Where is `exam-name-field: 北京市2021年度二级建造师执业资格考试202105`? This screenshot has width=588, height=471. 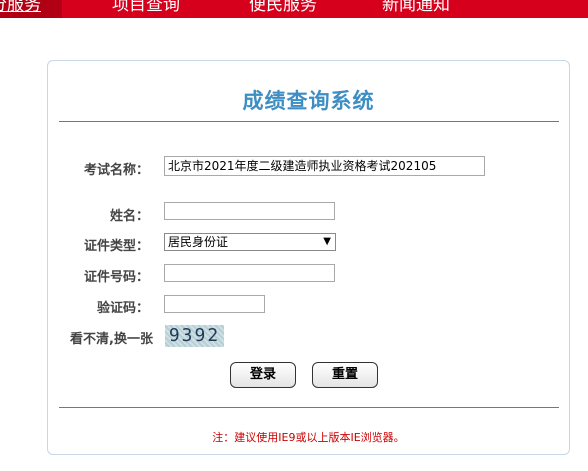
exam-name-field: 北京市2021年度二级建造师执业资格考试202105 is located at coordinates (324, 166).